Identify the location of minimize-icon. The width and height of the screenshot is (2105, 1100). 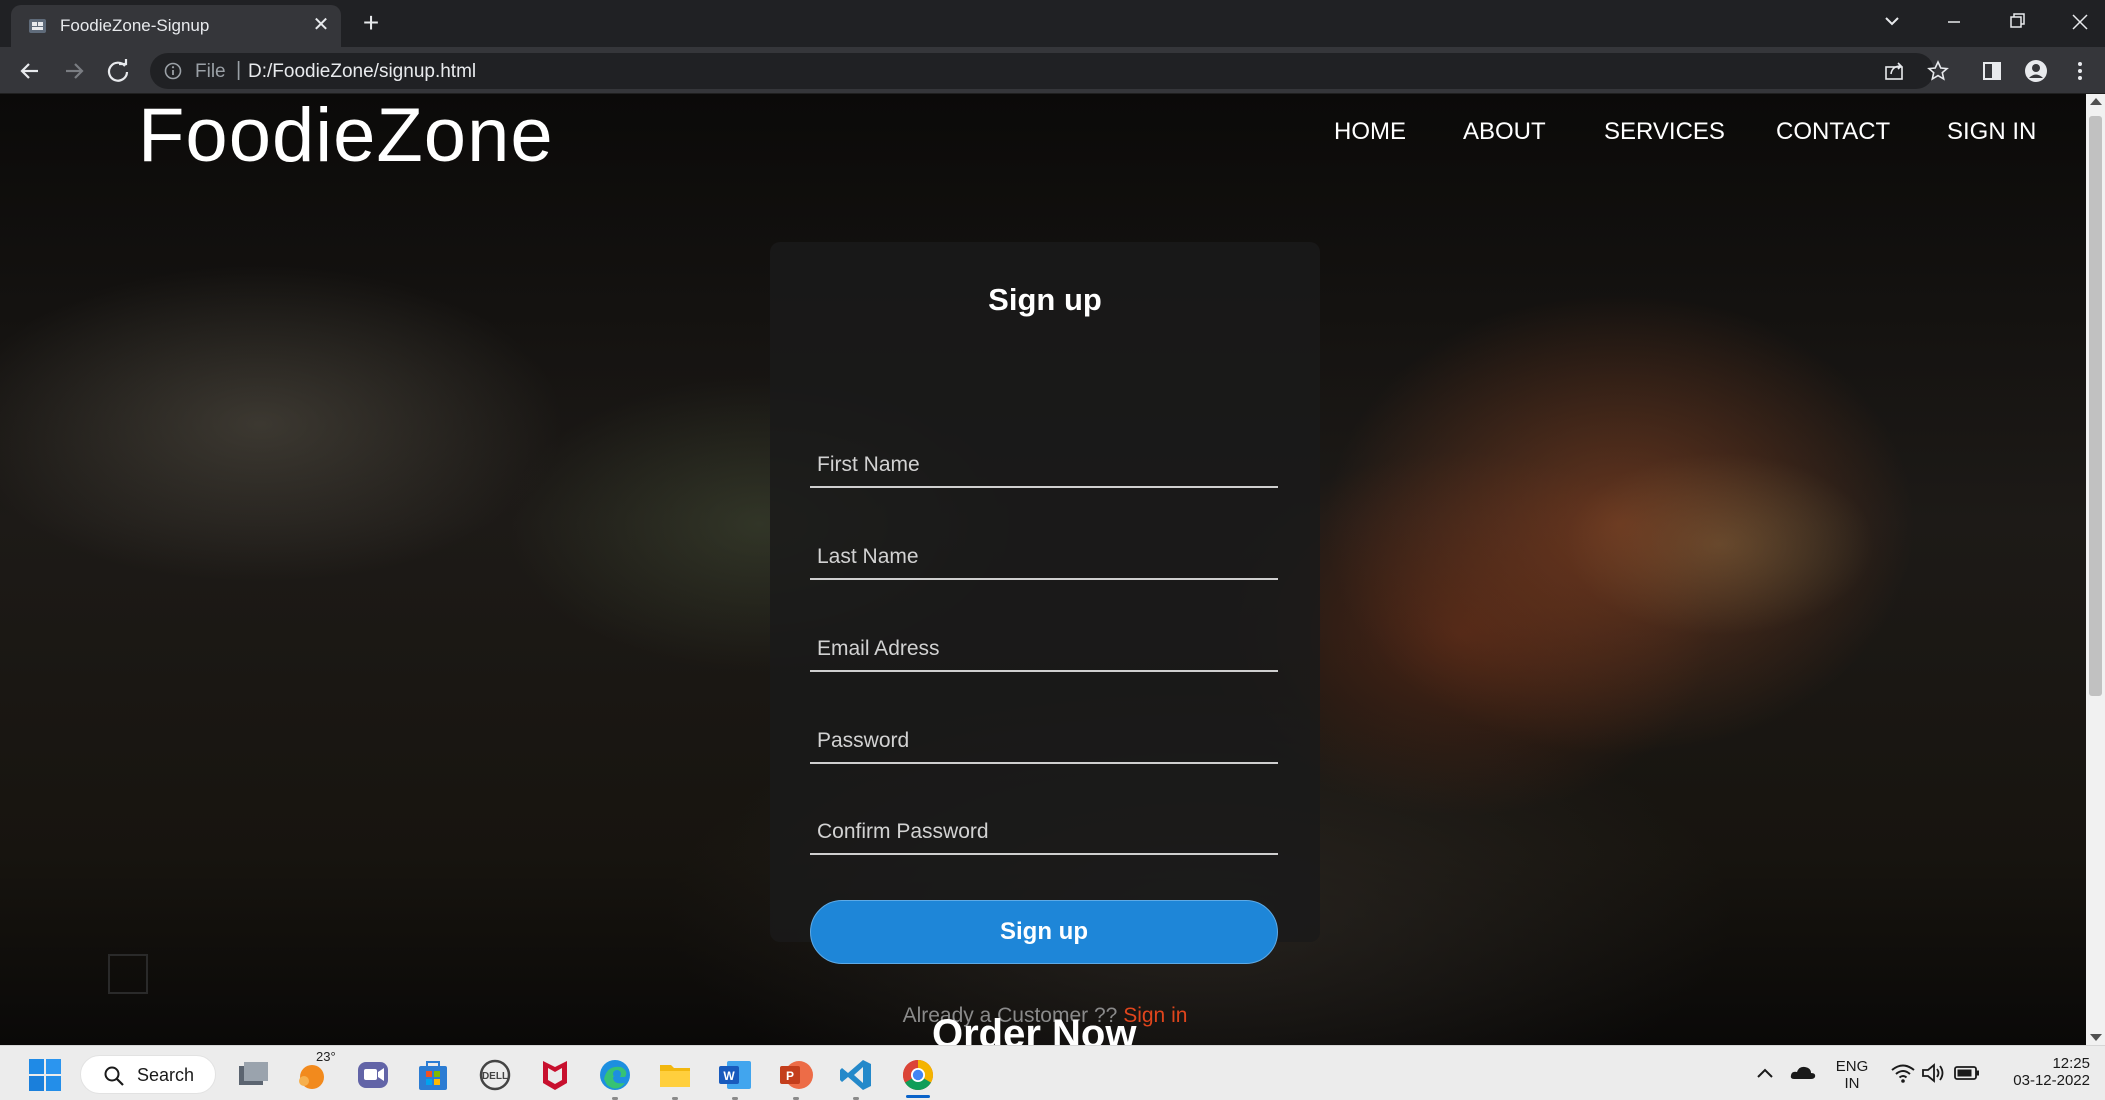
(1954, 22).